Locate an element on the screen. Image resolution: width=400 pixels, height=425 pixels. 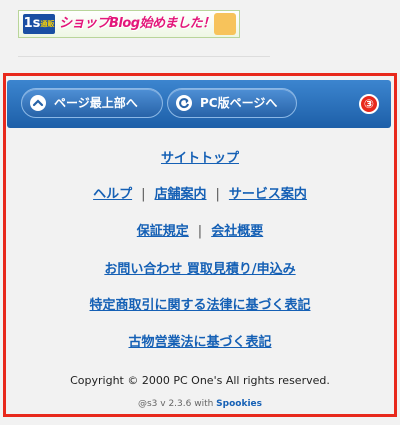
shop-blog-banner: 1s通販 ショップBlog始めました！ is located at coordinates (129, 24).